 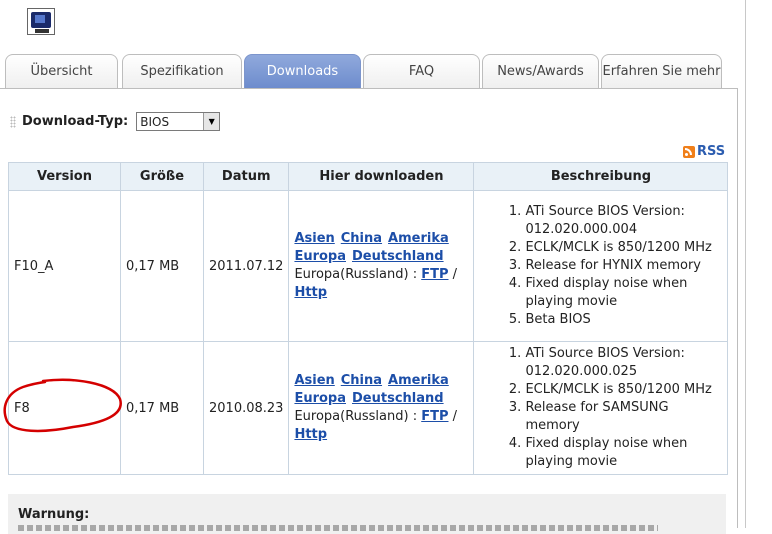 I want to click on description-item: Beta BIOS, so click(x=623, y=320).